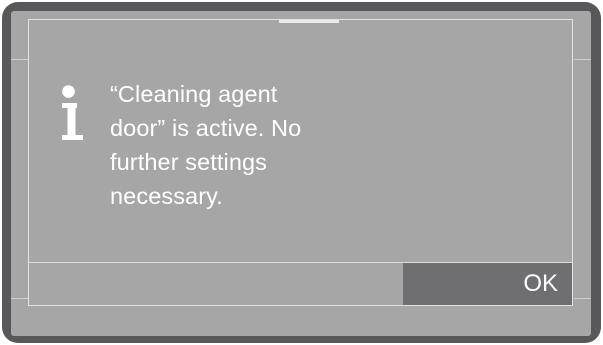 This screenshot has width=603, height=345. Describe the element at coordinates (487, 284) in the screenshot. I see `ok-button: OK` at that location.